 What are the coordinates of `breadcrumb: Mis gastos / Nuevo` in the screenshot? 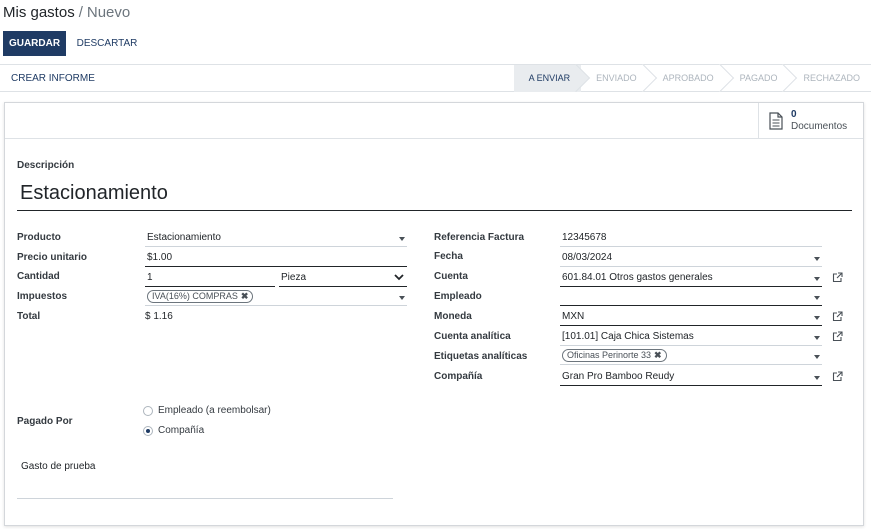 It's located at (66, 12).